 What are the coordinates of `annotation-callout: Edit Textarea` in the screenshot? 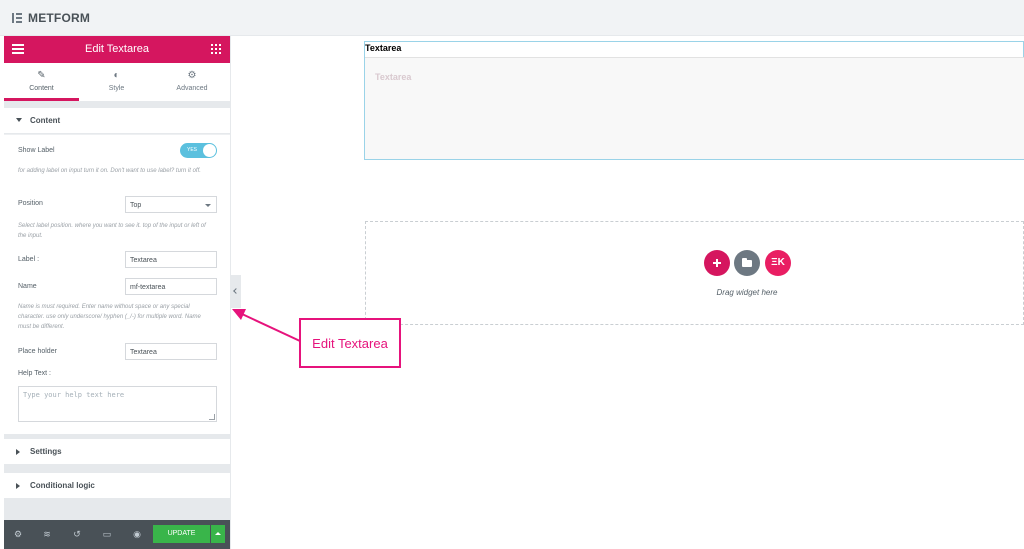 It's located at (350, 343).